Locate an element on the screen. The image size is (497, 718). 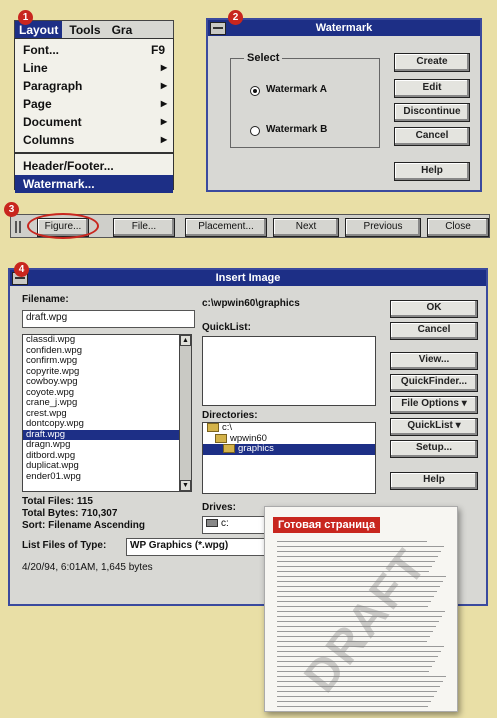
menu-item-columns: Columns ▶ is located at coordinates (94, 140).